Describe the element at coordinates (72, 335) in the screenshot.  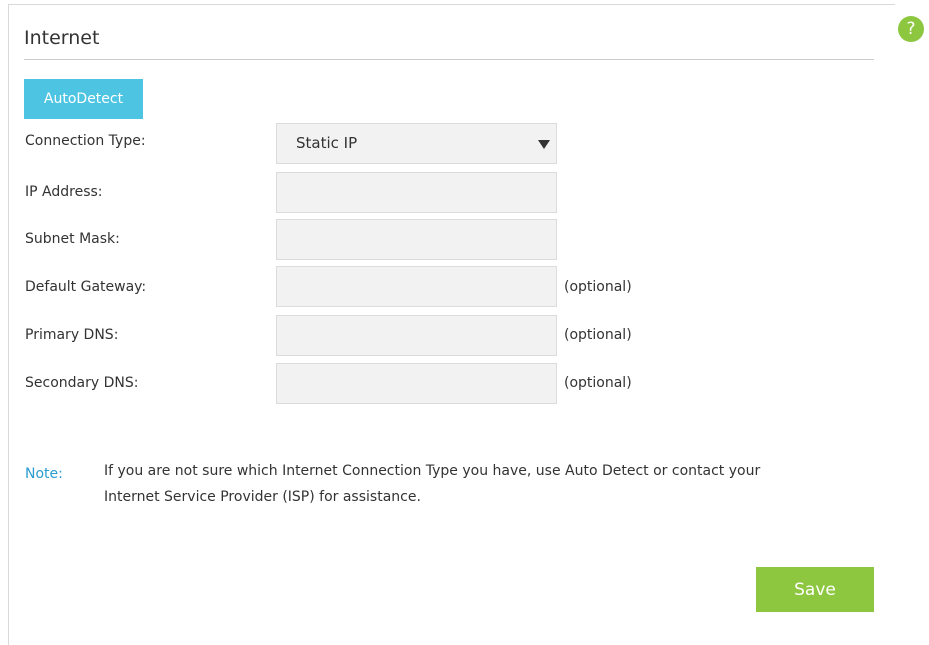
I see `primary-dns-label: Primary DNS:` at that location.